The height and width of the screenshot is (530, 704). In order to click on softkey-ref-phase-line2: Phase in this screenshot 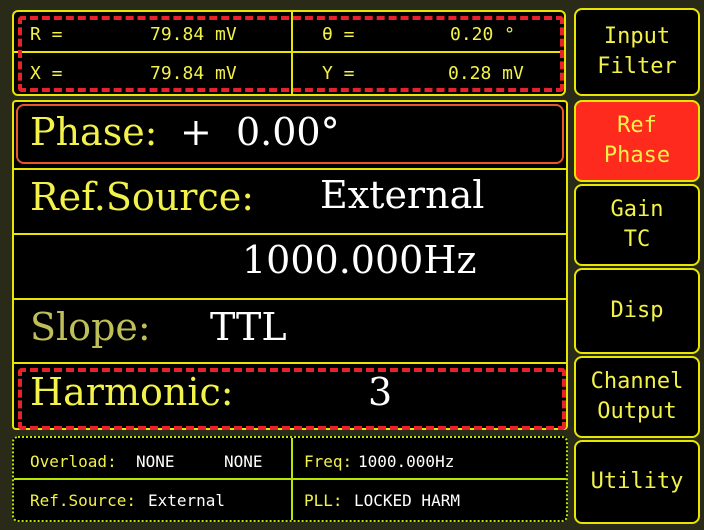, I will do `click(637, 155)`.